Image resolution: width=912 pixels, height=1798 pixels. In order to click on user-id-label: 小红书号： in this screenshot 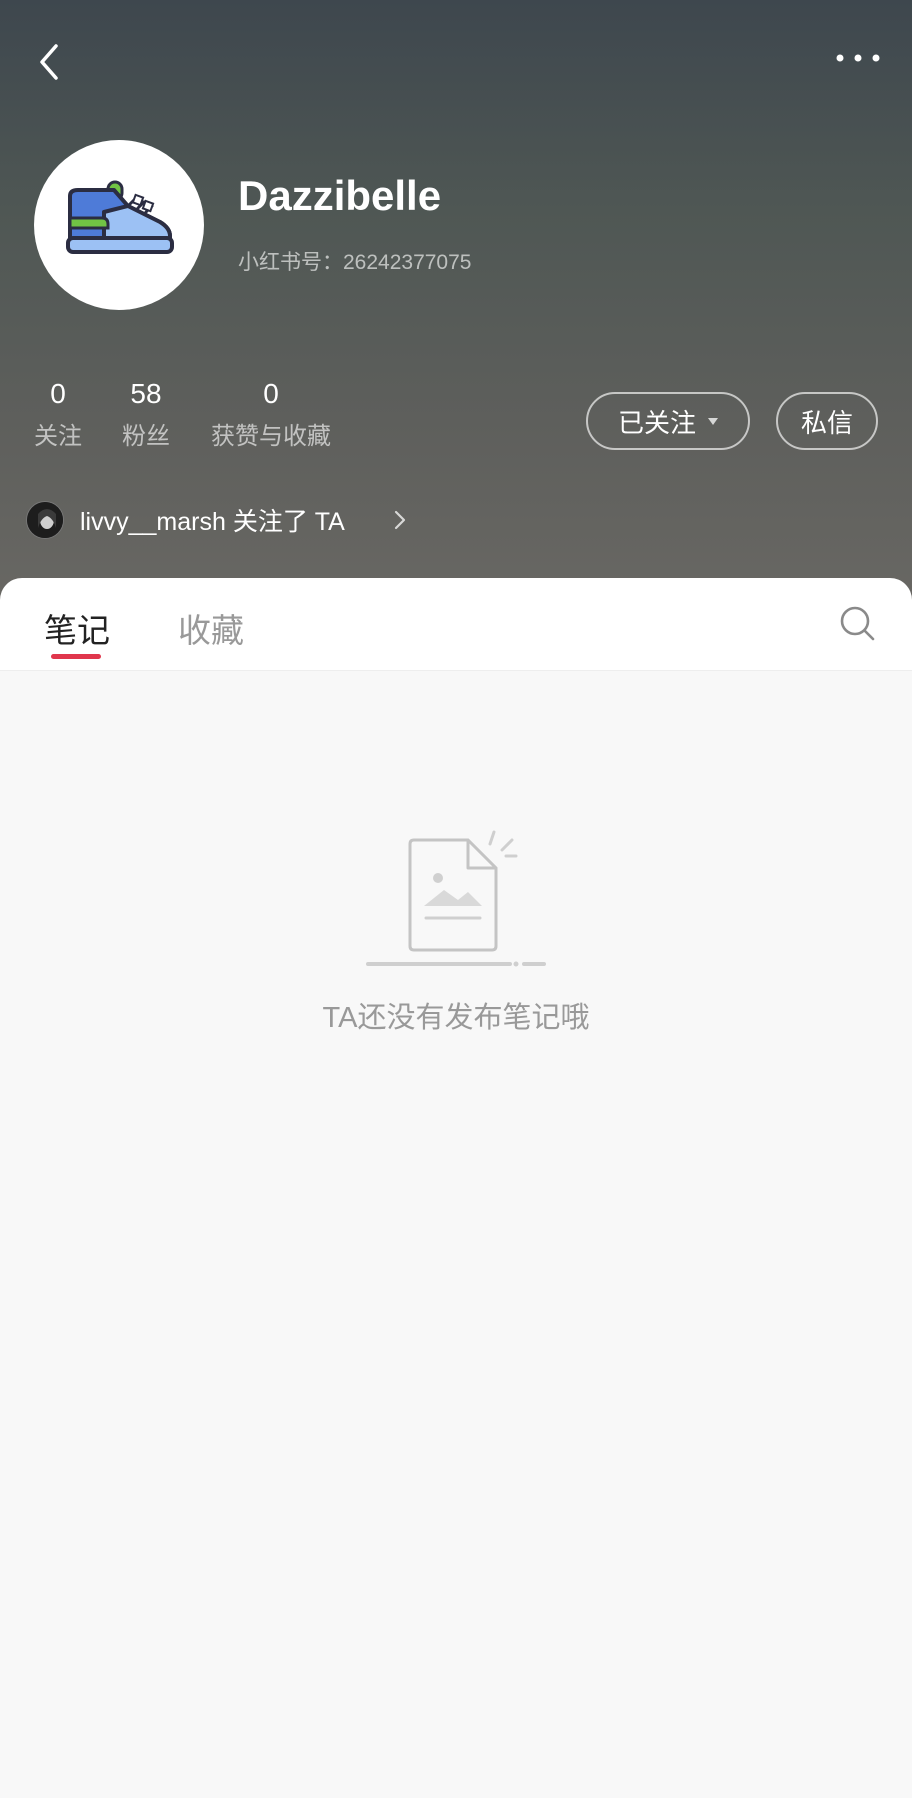, I will do `click(290, 262)`.